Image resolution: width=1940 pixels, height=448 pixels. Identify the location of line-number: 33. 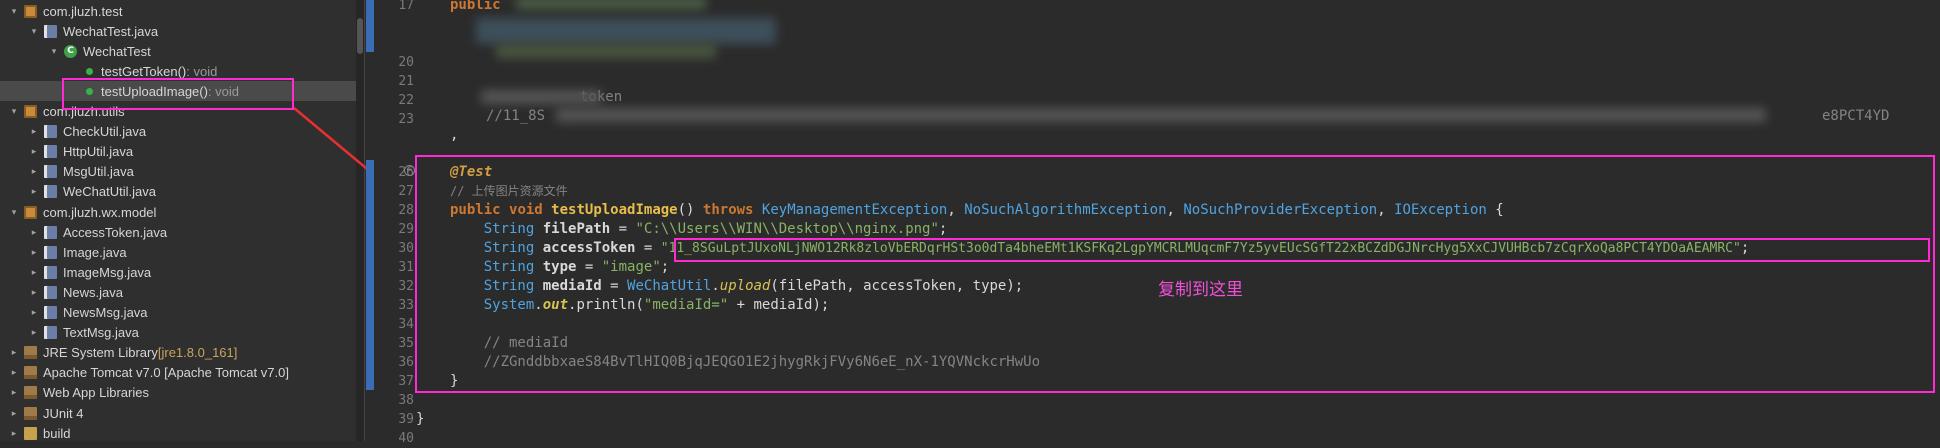
(406, 305).